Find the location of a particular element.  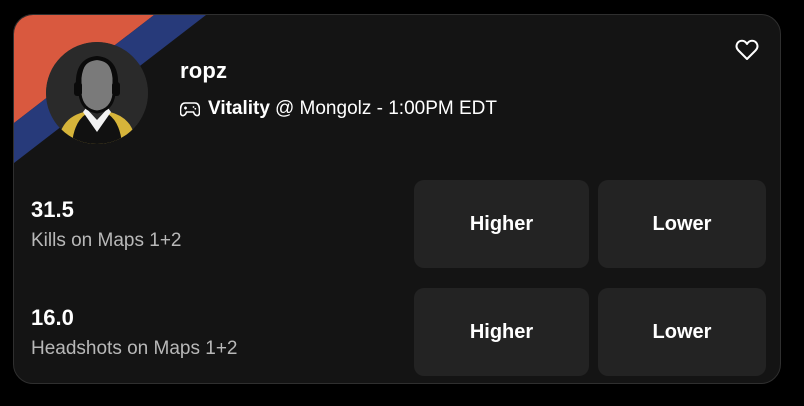

prop-stat-label: Kills on Maps 1+2 is located at coordinates (106, 240).